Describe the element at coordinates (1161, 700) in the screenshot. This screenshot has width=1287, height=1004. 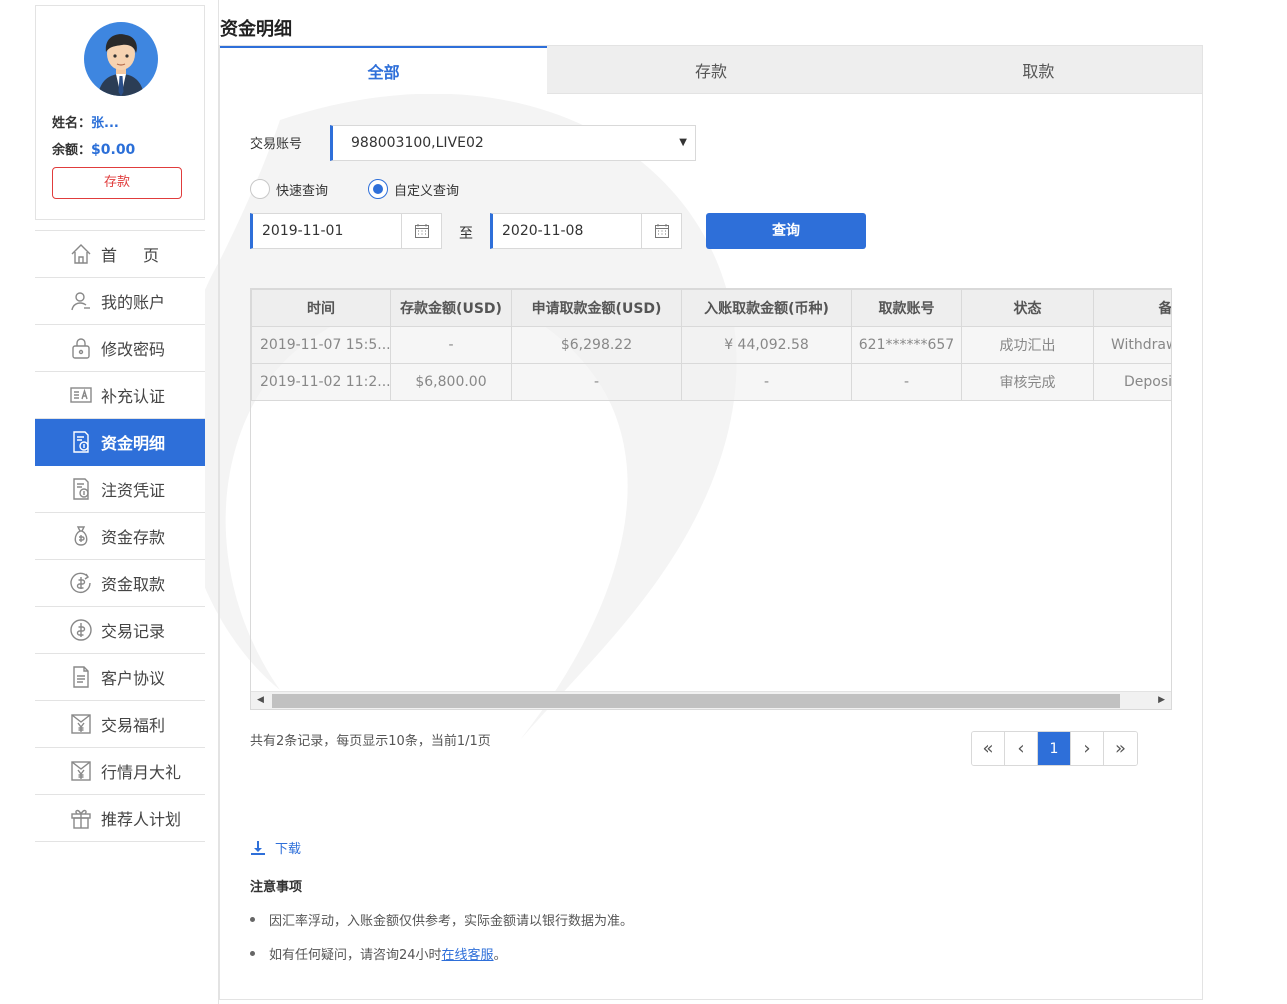
I see `scroll-right-arrow-icon: ▶` at that location.